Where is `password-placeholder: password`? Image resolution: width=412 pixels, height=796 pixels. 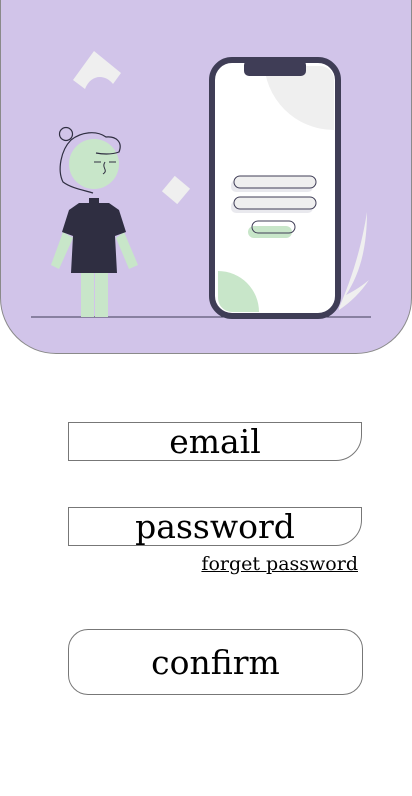
password-placeholder: password is located at coordinates (215, 526).